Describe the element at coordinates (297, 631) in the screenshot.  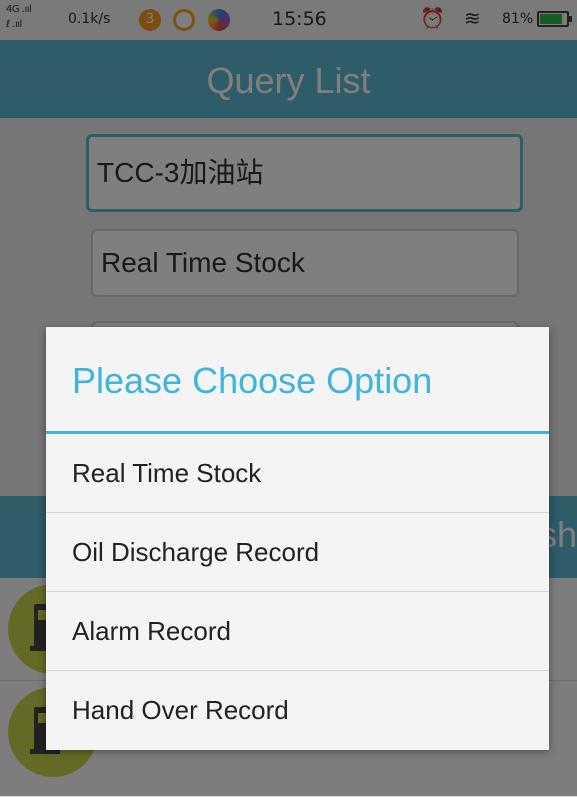
I see `option-alarm-record: Alarm Record` at that location.